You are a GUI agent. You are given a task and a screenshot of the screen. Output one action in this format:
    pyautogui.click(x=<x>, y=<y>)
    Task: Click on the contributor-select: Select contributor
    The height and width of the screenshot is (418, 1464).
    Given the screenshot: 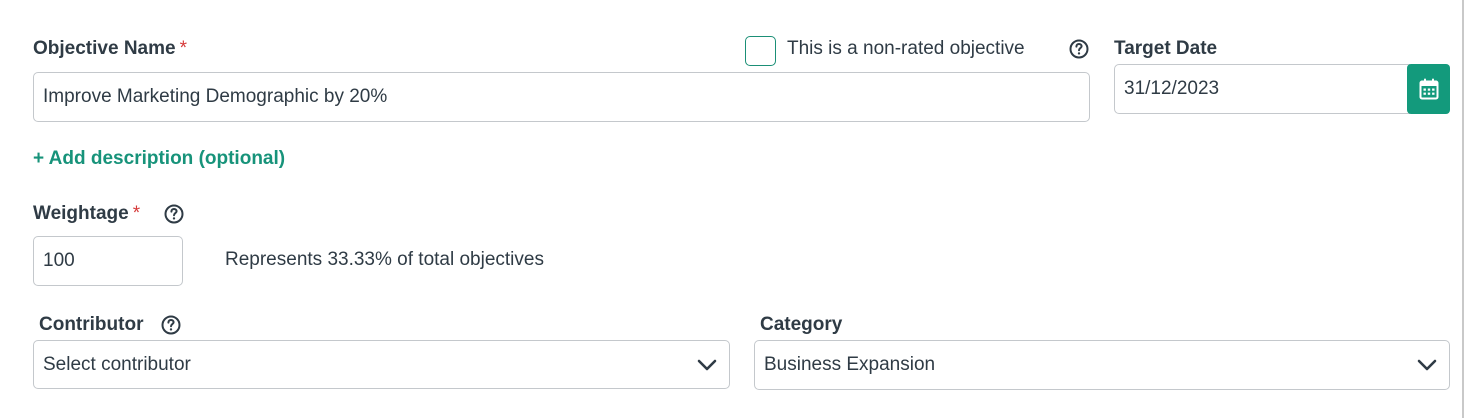 What is the action you would take?
    pyautogui.click(x=381, y=364)
    